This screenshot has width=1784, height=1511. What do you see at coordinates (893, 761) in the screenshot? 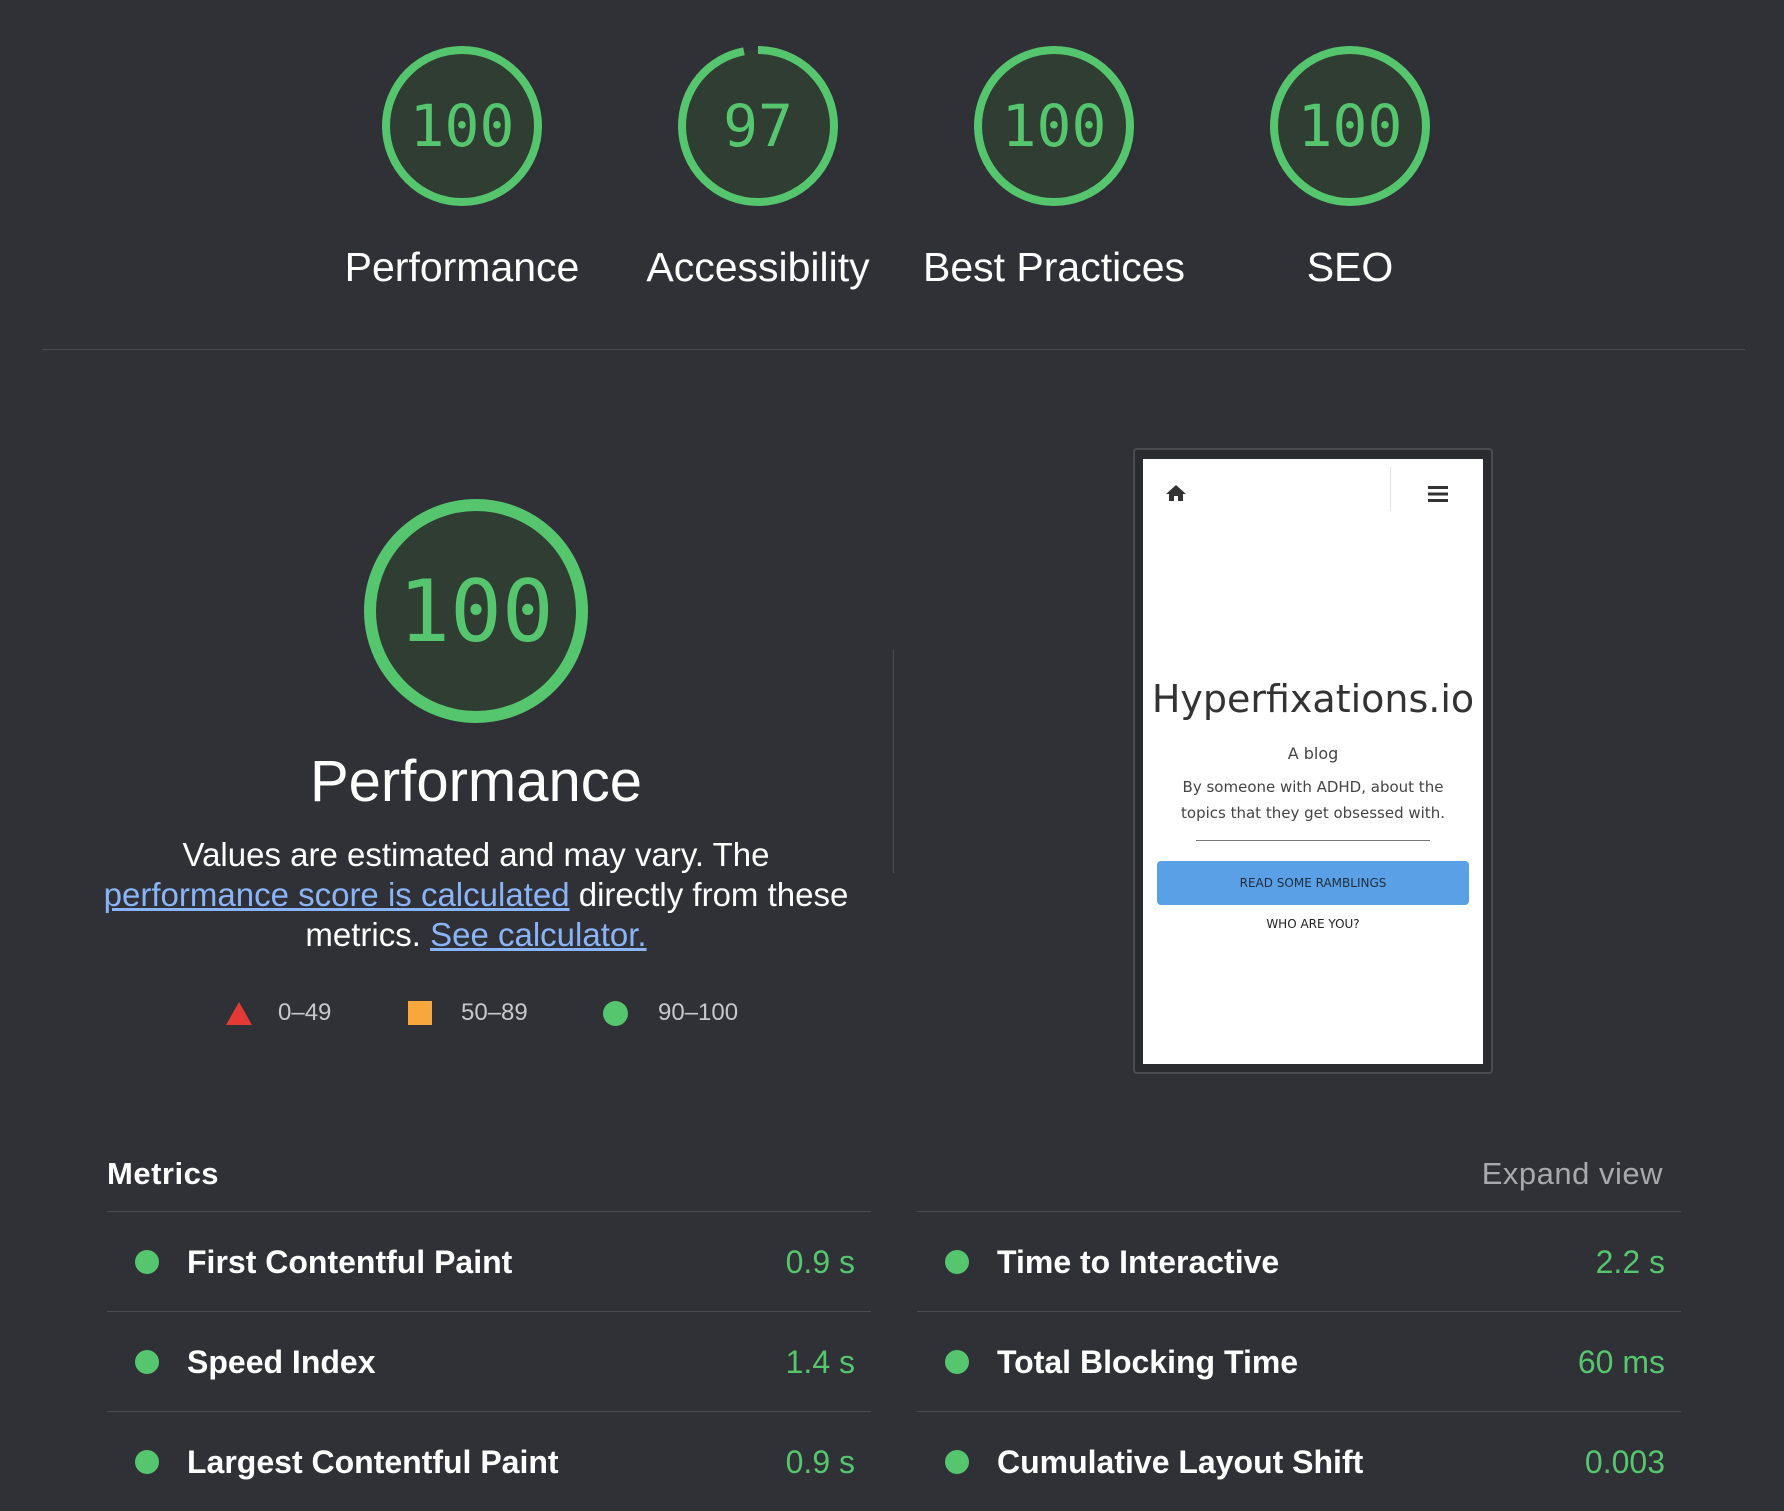
I see `vertical-divider` at bounding box center [893, 761].